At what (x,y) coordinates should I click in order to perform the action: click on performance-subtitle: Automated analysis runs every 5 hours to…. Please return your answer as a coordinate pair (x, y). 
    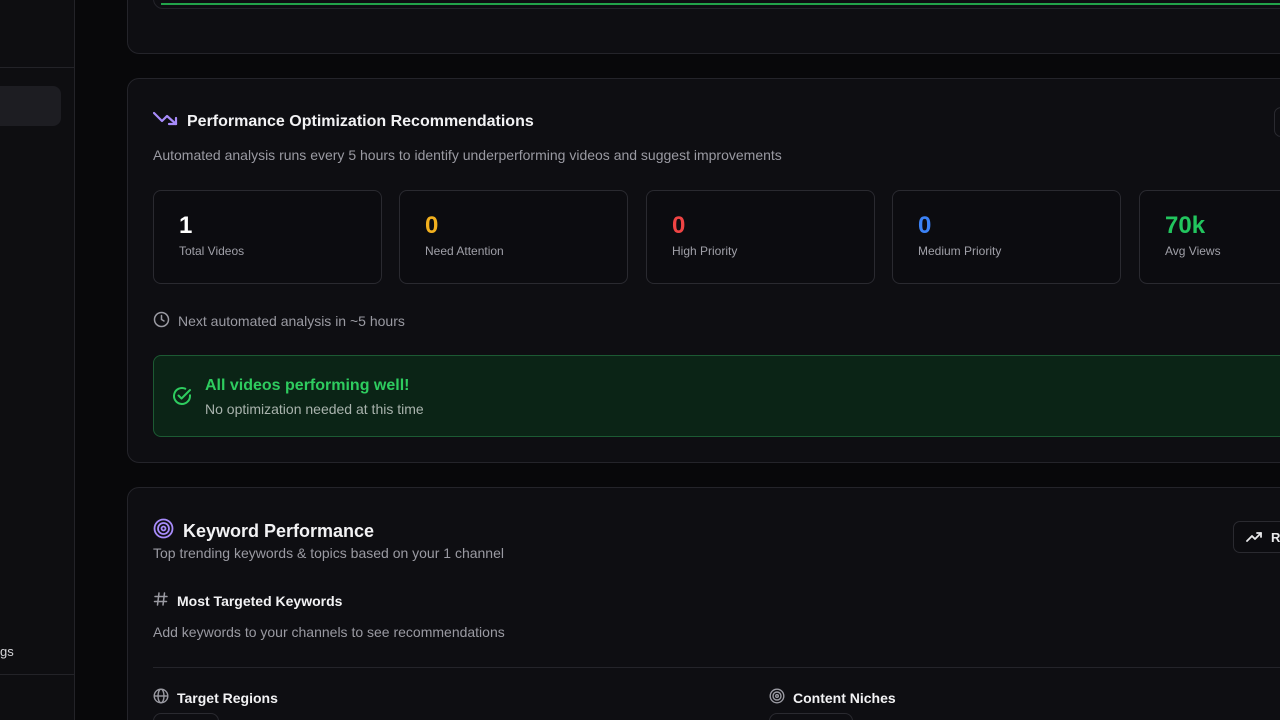
    Looking at the image, I should click on (467, 155).